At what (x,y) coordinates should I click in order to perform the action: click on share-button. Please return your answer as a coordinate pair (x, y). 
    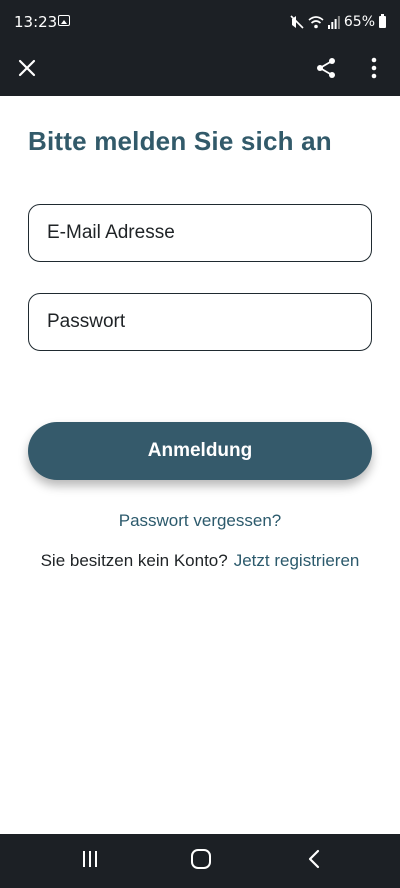
    Looking at the image, I should click on (326, 70).